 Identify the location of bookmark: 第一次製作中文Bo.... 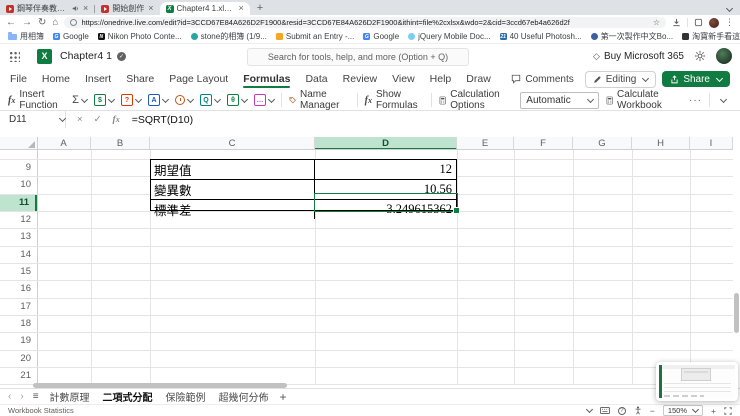
(631, 36).